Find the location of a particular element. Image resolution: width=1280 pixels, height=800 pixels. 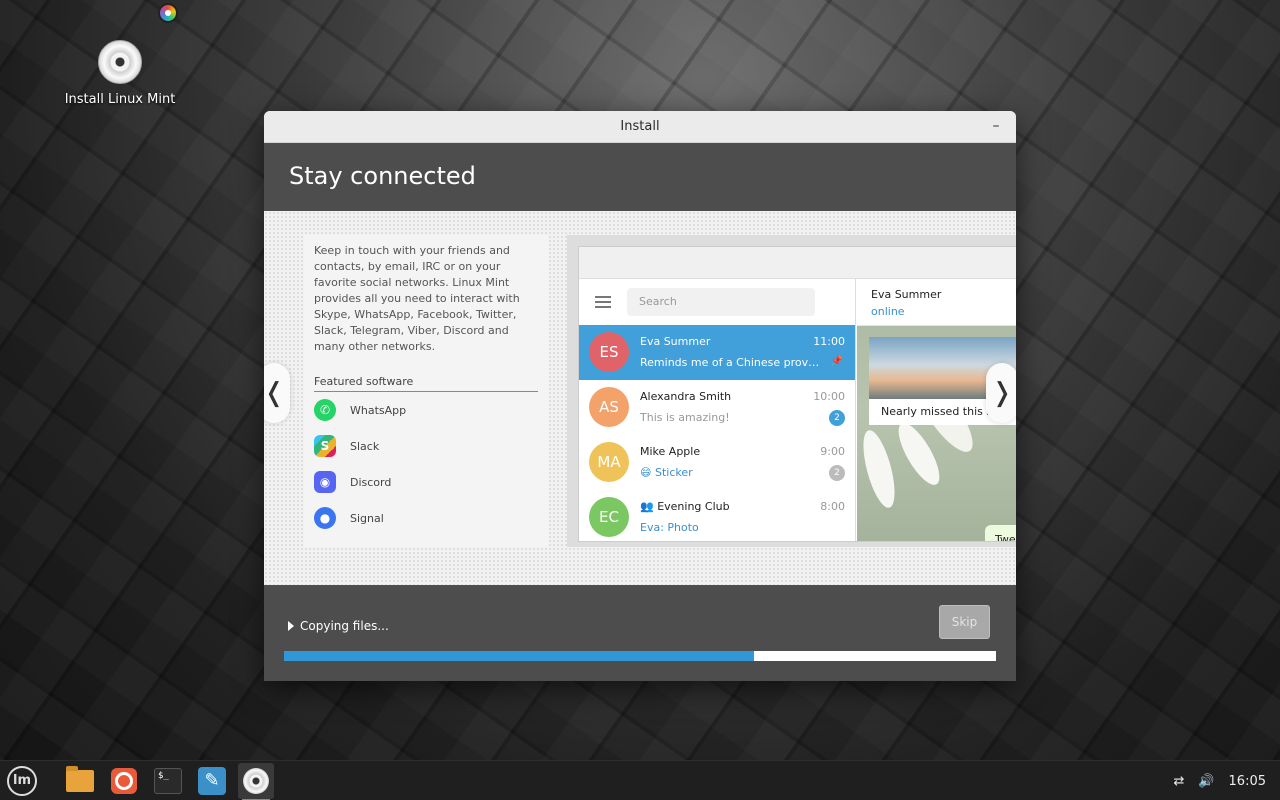

color-picker-icon is located at coordinates (168, 13).